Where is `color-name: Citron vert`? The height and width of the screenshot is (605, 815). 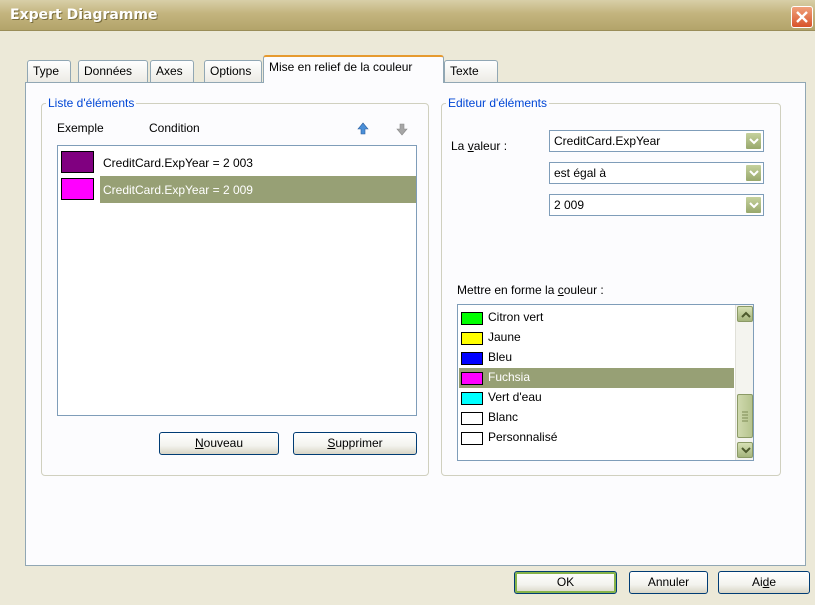
color-name: Citron vert is located at coordinates (516, 317).